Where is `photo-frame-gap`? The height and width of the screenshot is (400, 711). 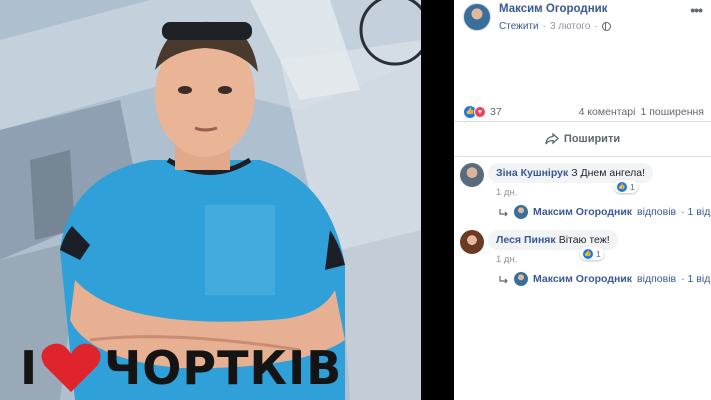 photo-frame-gap is located at coordinates (437, 200).